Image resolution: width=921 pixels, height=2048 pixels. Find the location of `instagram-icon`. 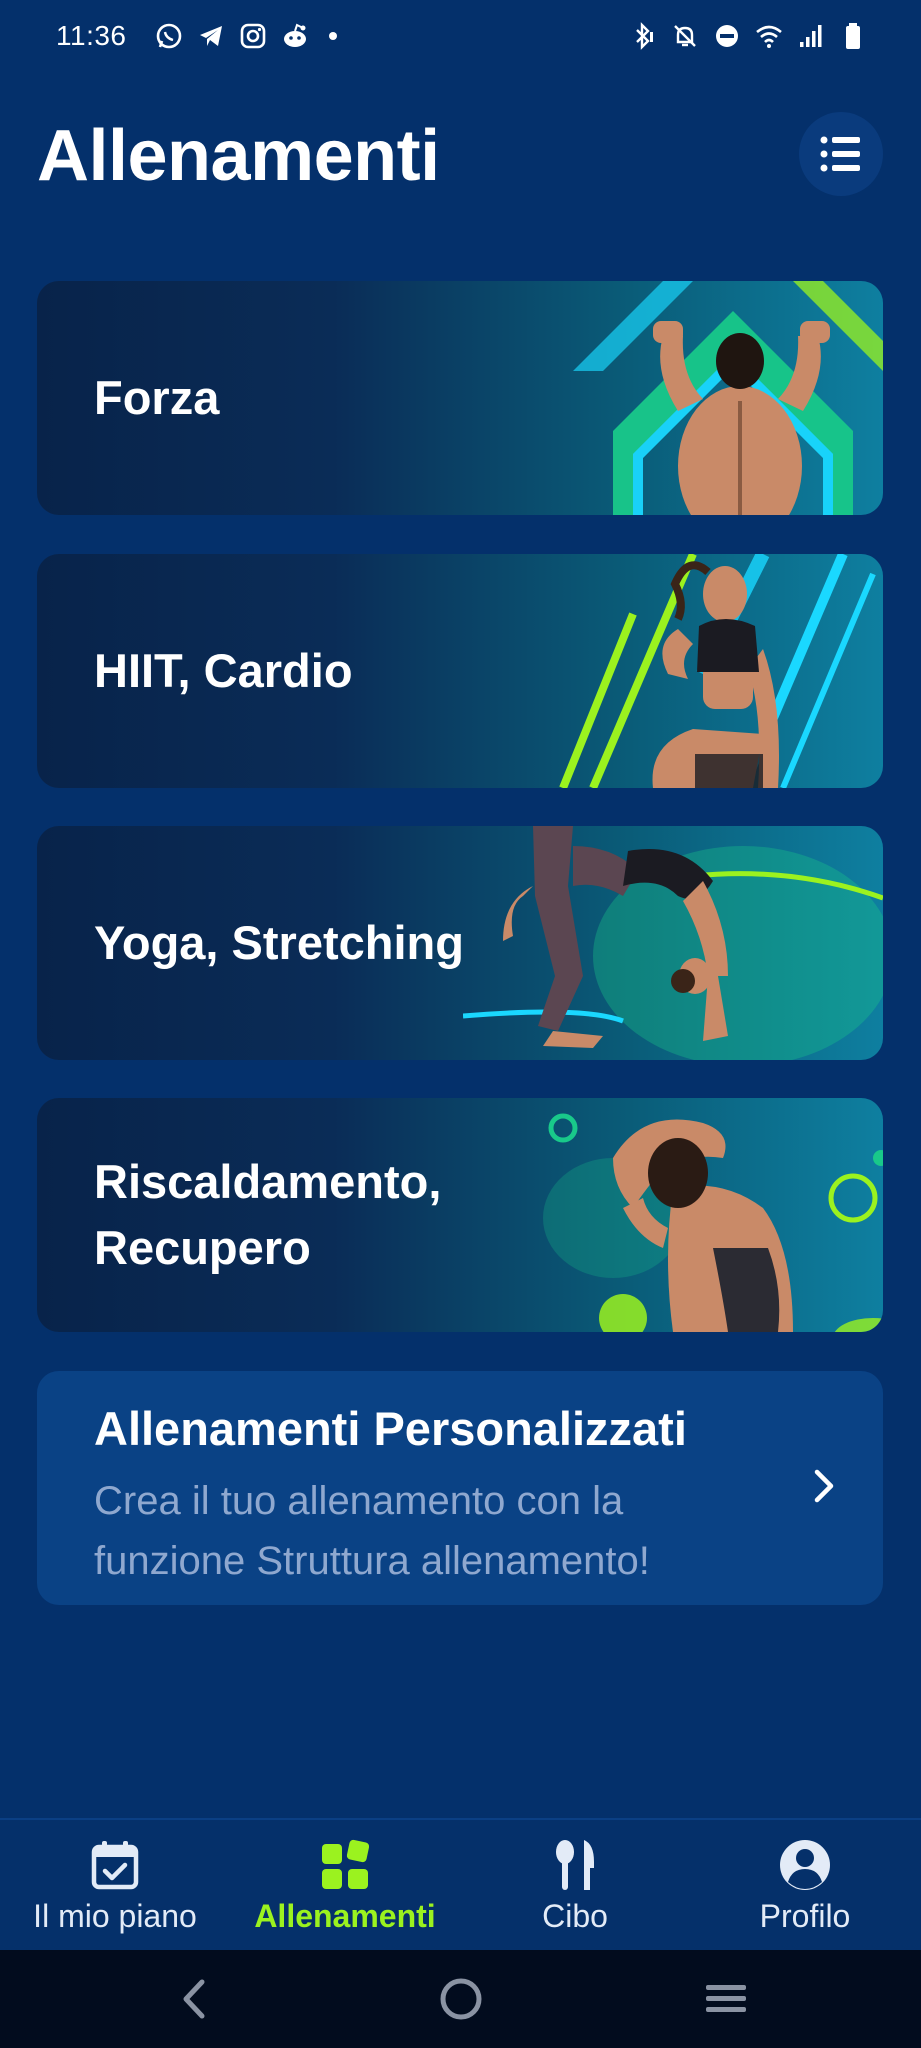

instagram-icon is located at coordinates (253, 36).